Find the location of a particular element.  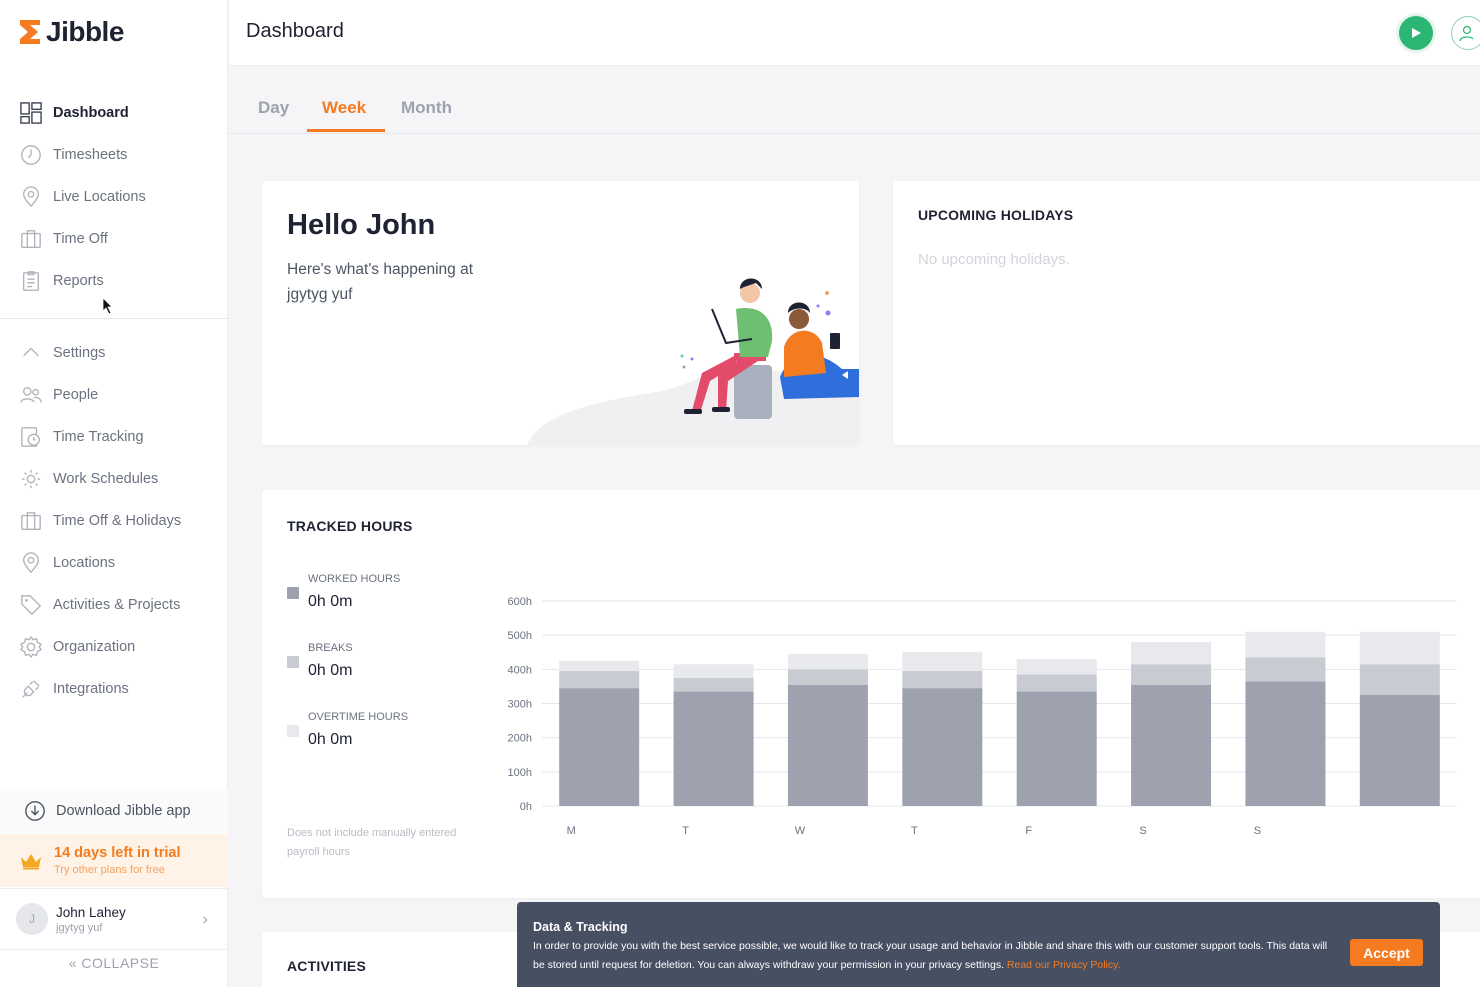

tab-week: Week is located at coordinates (344, 108).